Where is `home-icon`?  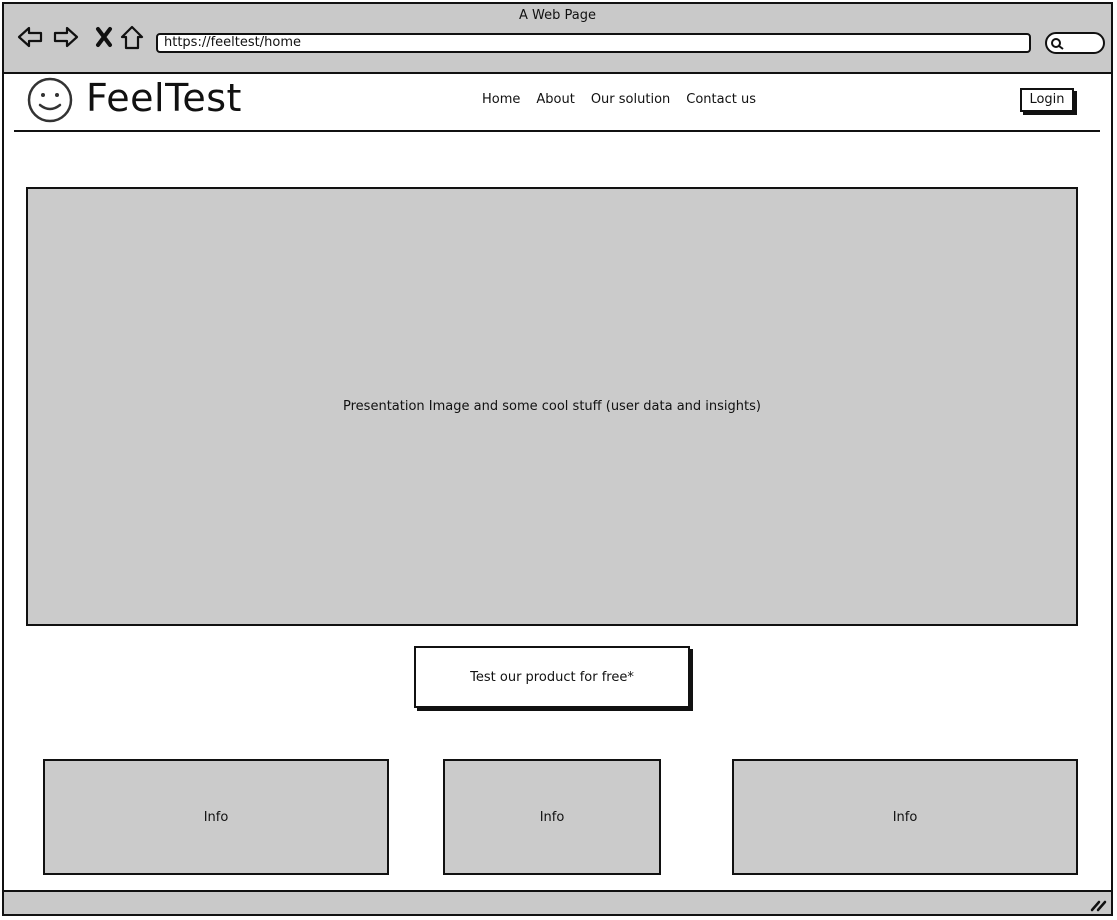
home-icon is located at coordinates (132, 37).